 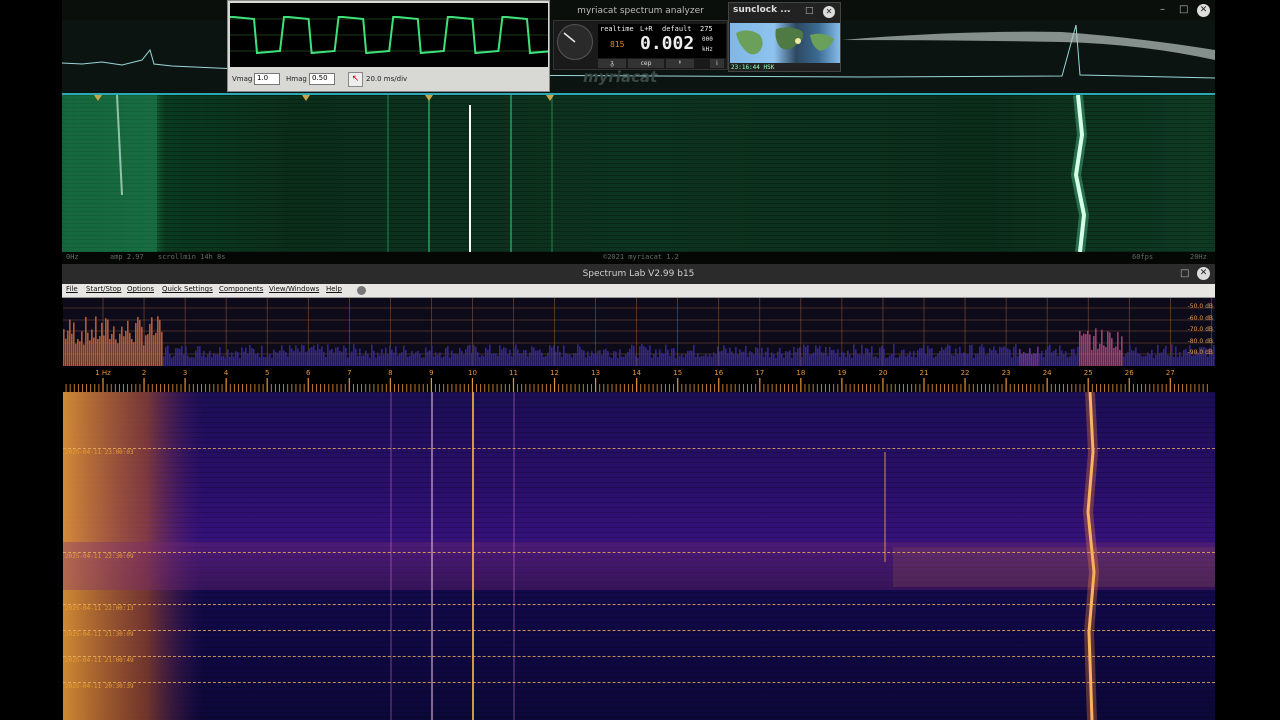 I want to click on readout-unit-top: 000, so click(x=707, y=39).